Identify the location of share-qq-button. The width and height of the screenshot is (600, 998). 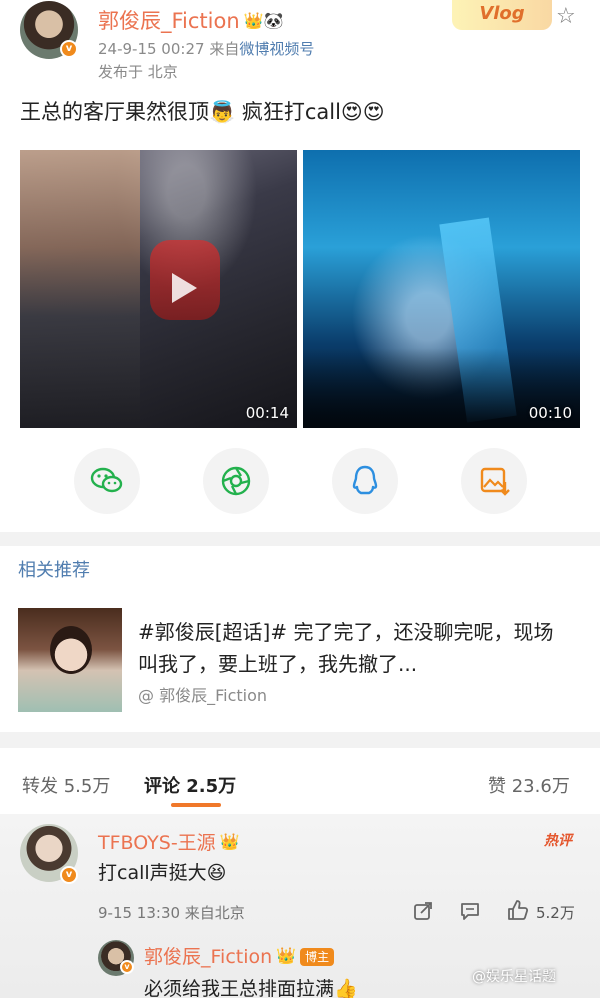
(365, 481).